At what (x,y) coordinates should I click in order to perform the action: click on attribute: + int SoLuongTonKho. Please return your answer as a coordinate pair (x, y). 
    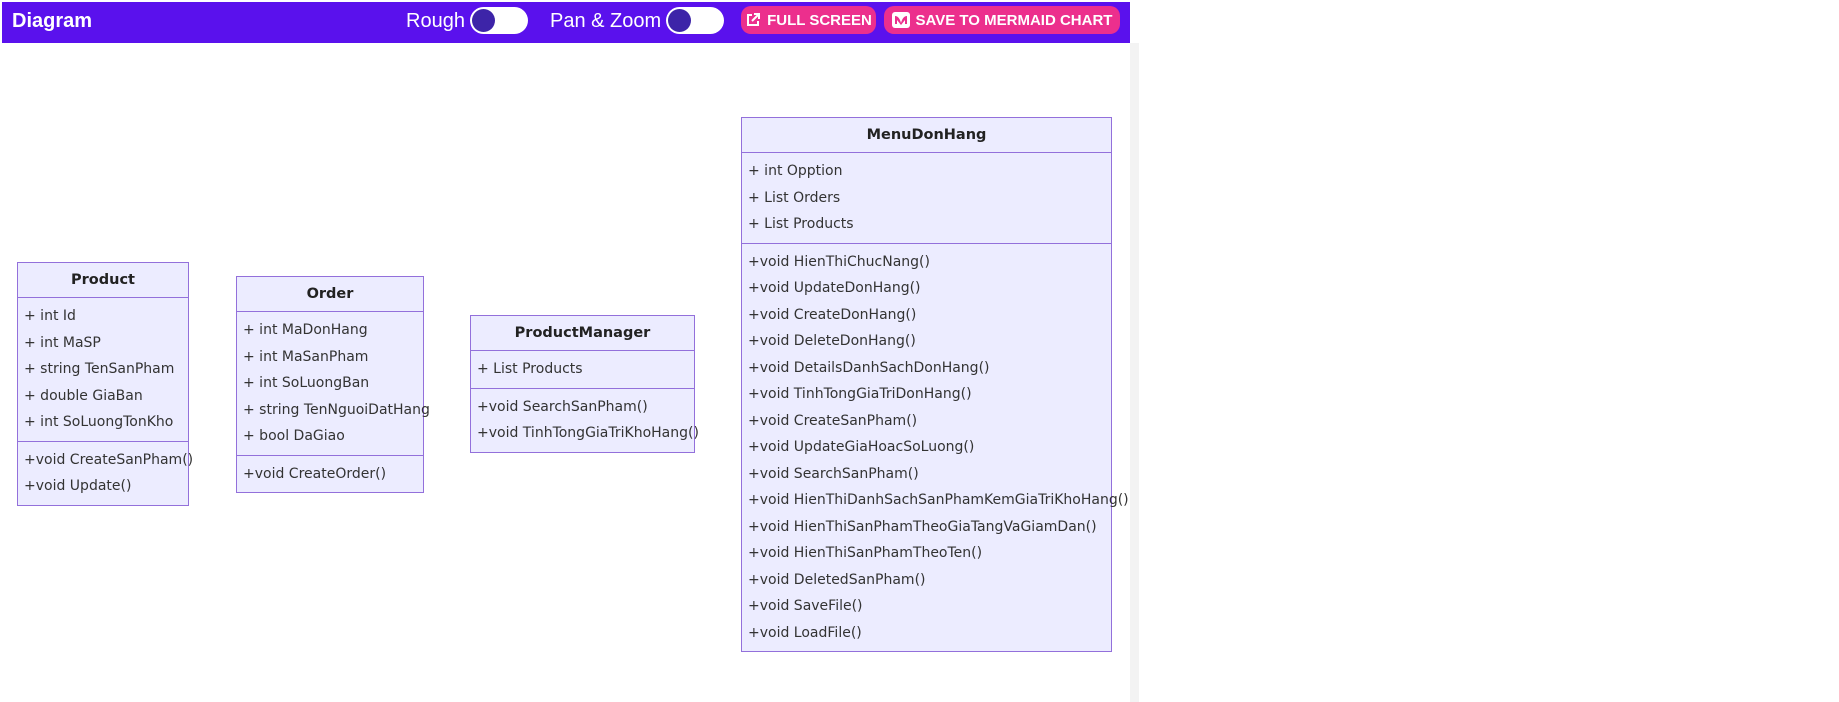
    Looking at the image, I should click on (99, 422).